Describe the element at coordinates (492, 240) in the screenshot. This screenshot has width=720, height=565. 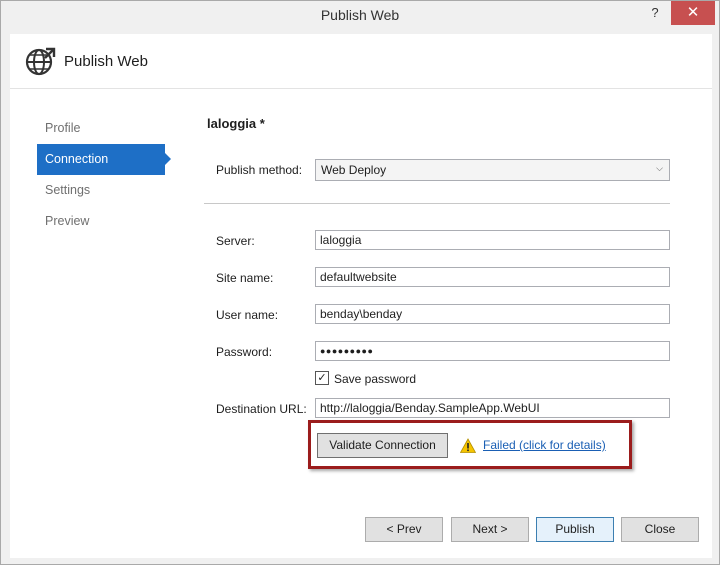
I see `server-input: laloggia` at that location.